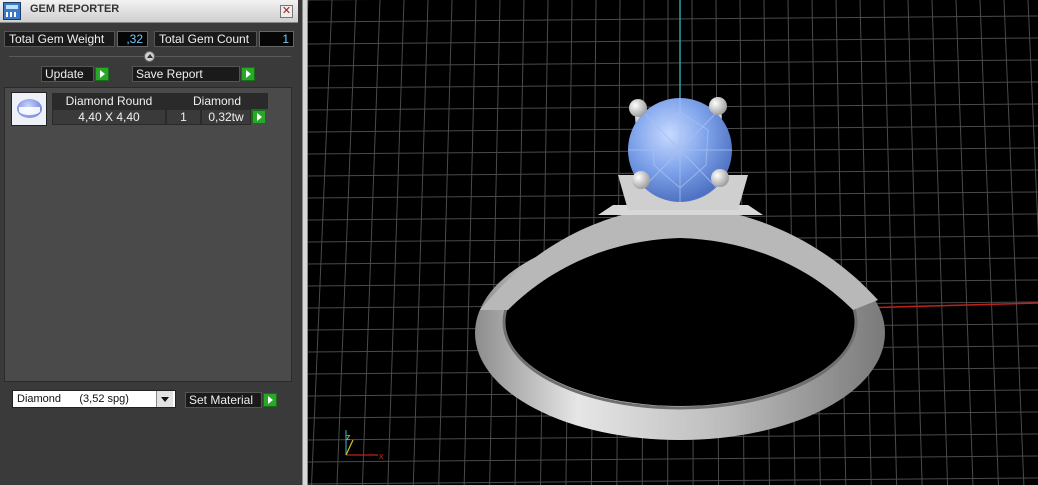 This screenshot has width=1038, height=485. Describe the element at coordinates (29, 109) in the screenshot. I see `round-diamond-thumbnail` at that location.